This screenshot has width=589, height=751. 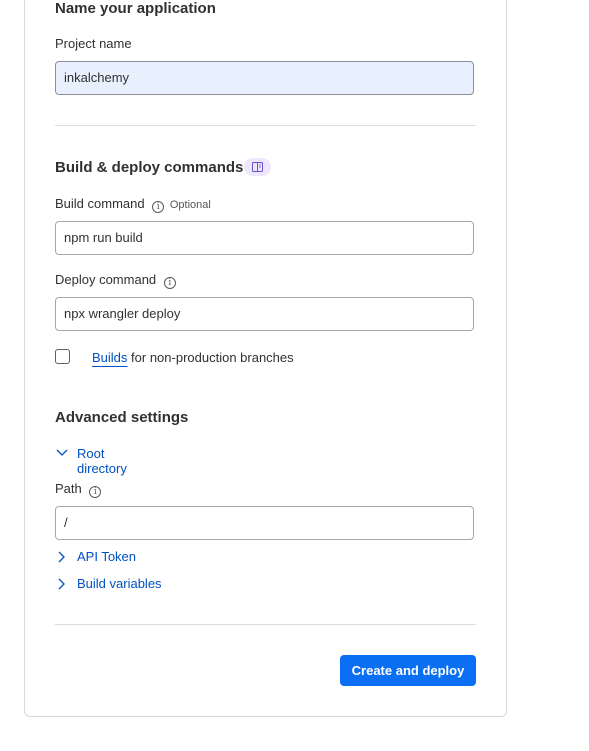 What do you see at coordinates (210, 357) in the screenshot?
I see `builds-suffix: for non-production branches` at bounding box center [210, 357].